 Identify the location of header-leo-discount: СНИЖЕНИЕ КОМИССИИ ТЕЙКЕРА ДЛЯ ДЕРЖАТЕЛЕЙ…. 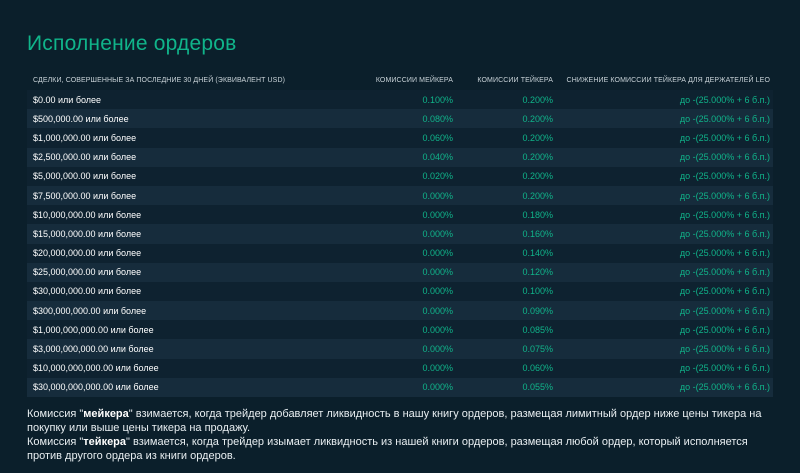
(668, 80).